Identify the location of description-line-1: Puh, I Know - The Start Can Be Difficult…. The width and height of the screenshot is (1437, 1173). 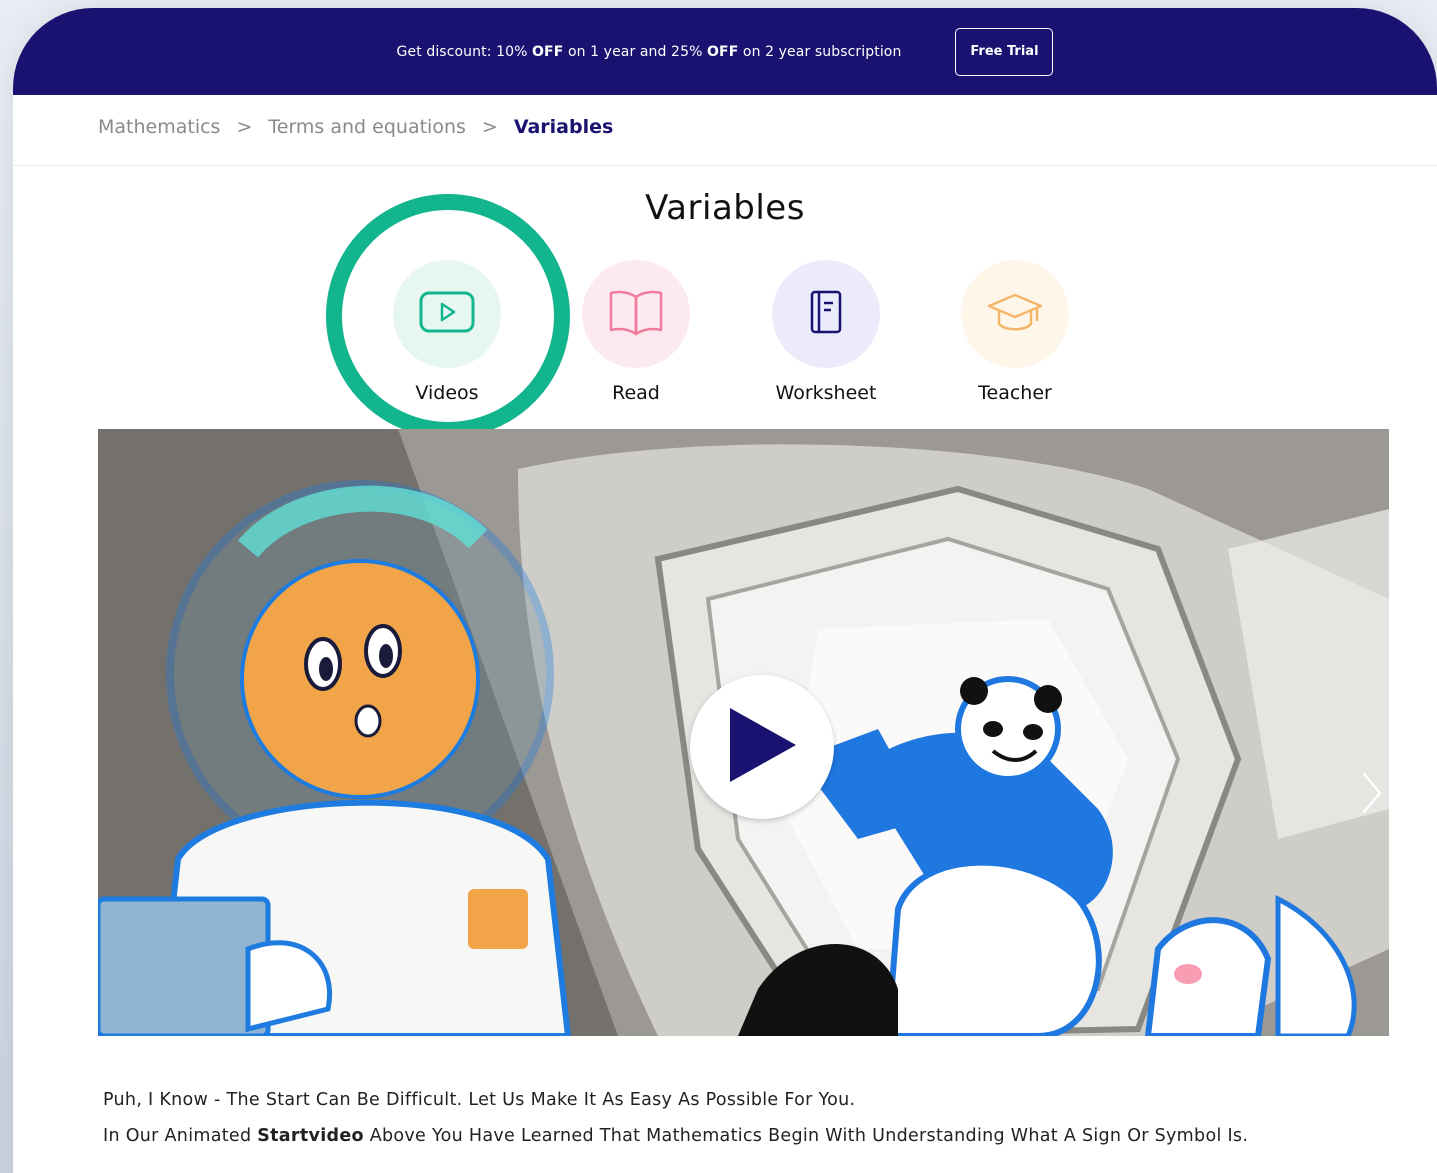
(479, 1100).